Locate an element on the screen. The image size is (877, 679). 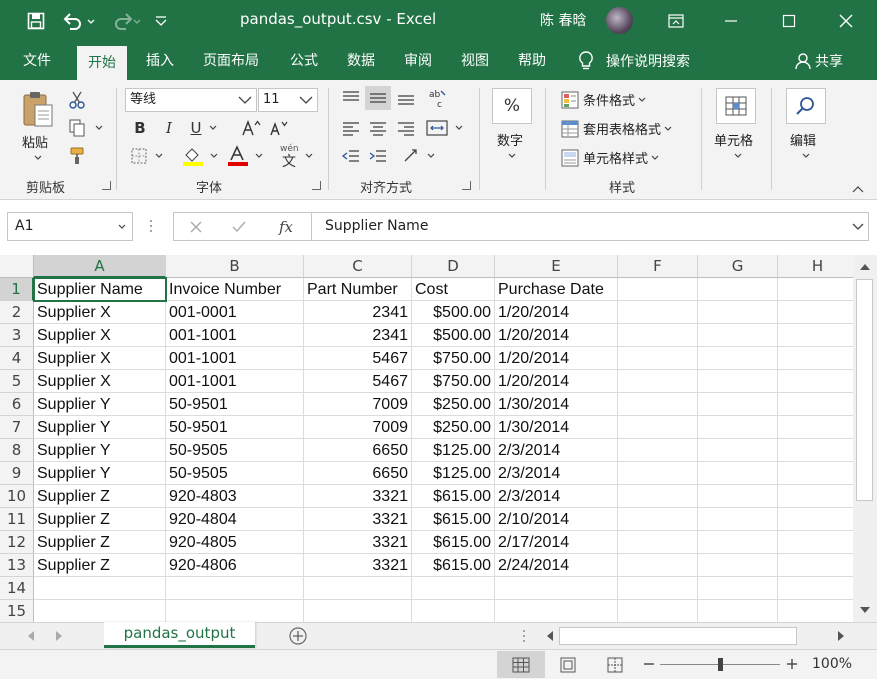
cell-c15 is located at coordinates (358, 611).